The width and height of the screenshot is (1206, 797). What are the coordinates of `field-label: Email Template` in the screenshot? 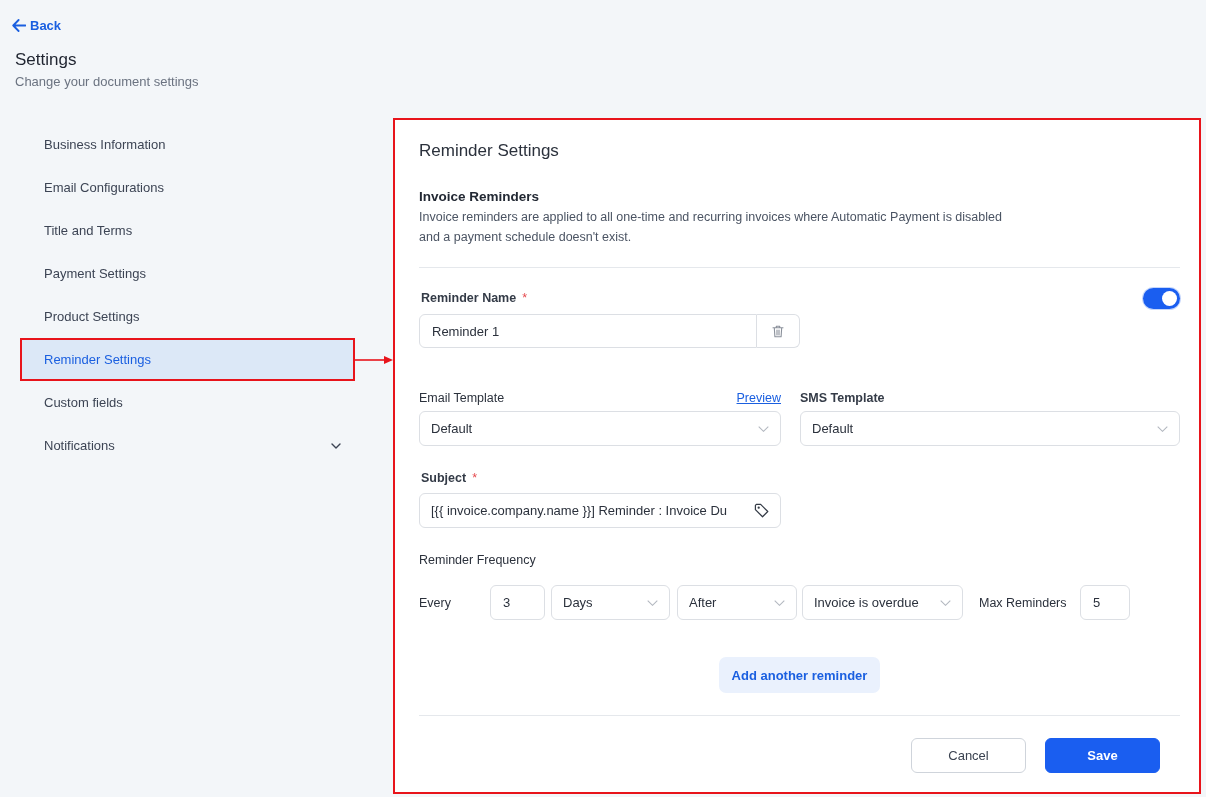 It's located at (462, 398).